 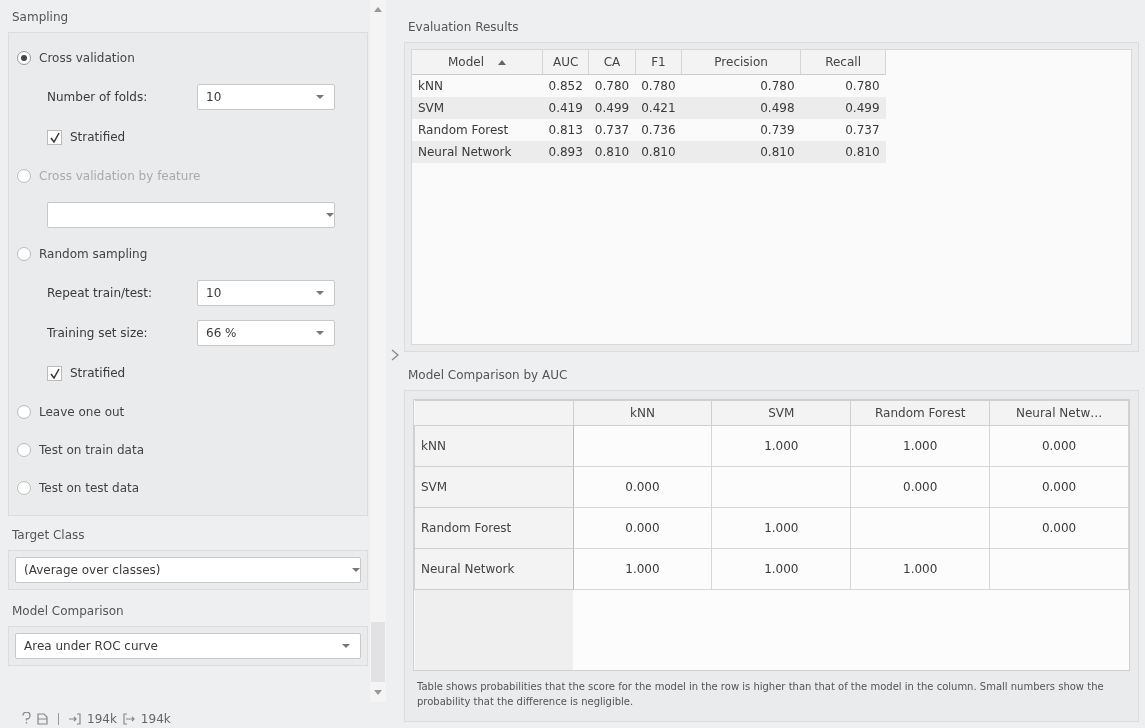 I want to click on up-arrow-icon, so click(x=378, y=9).